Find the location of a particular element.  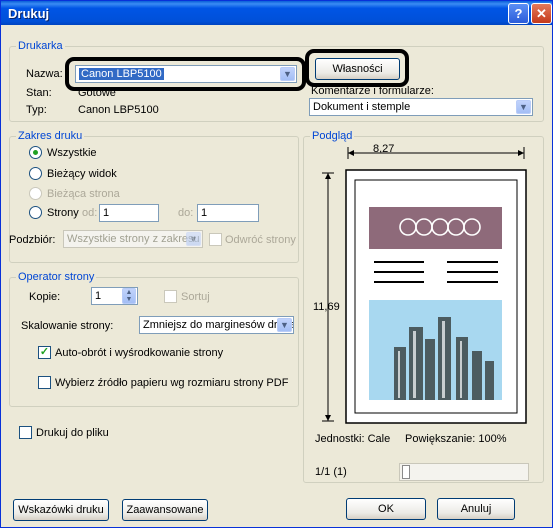

page-handling-label: Operator strony is located at coordinates (56, 277).